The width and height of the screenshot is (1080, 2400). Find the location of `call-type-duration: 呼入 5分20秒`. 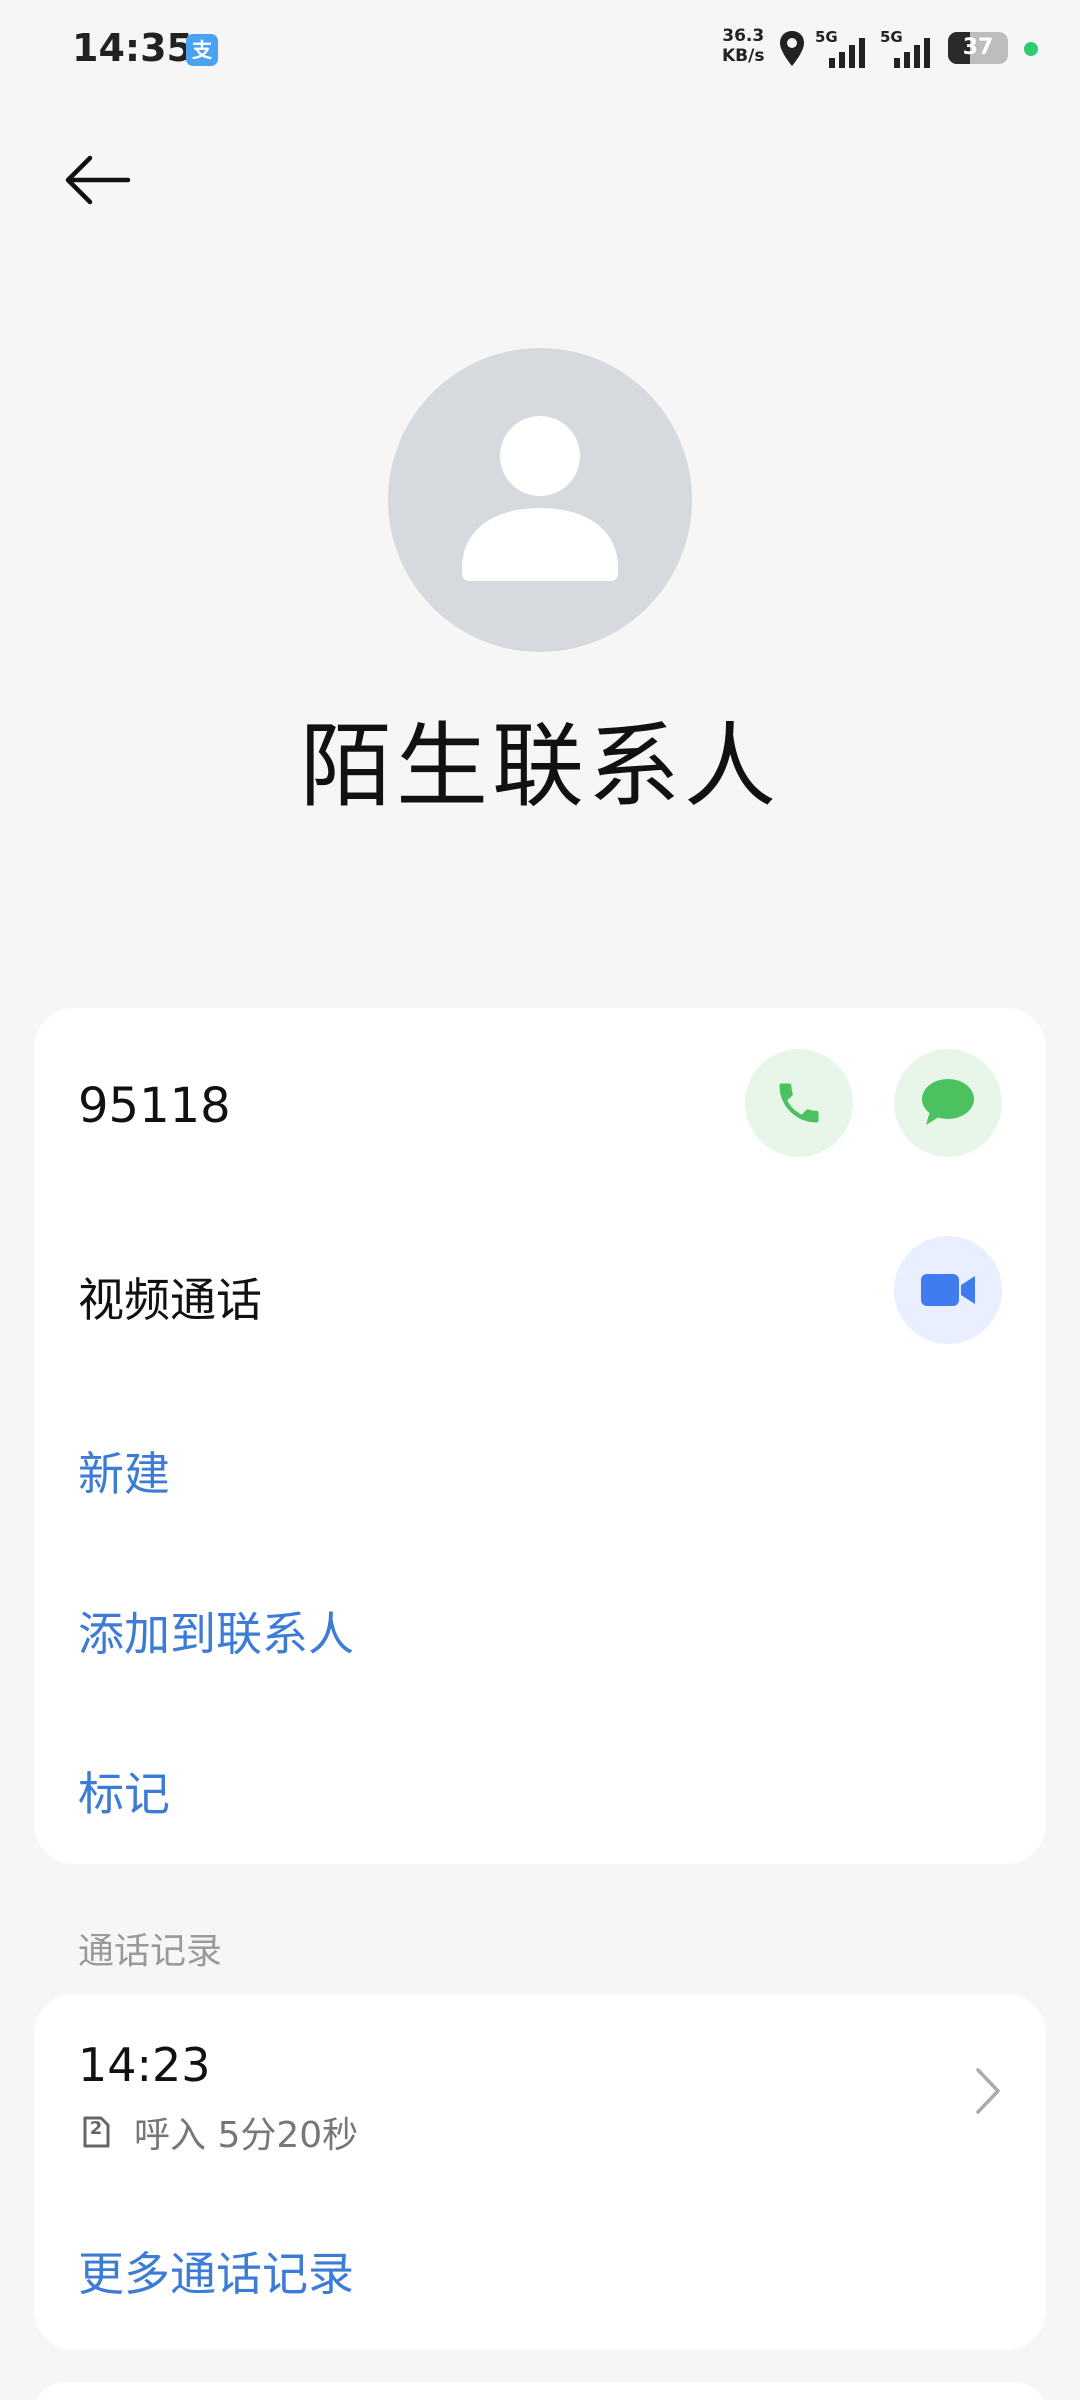

call-type-duration: 呼入 5分20秒 is located at coordinates (246, 2135).